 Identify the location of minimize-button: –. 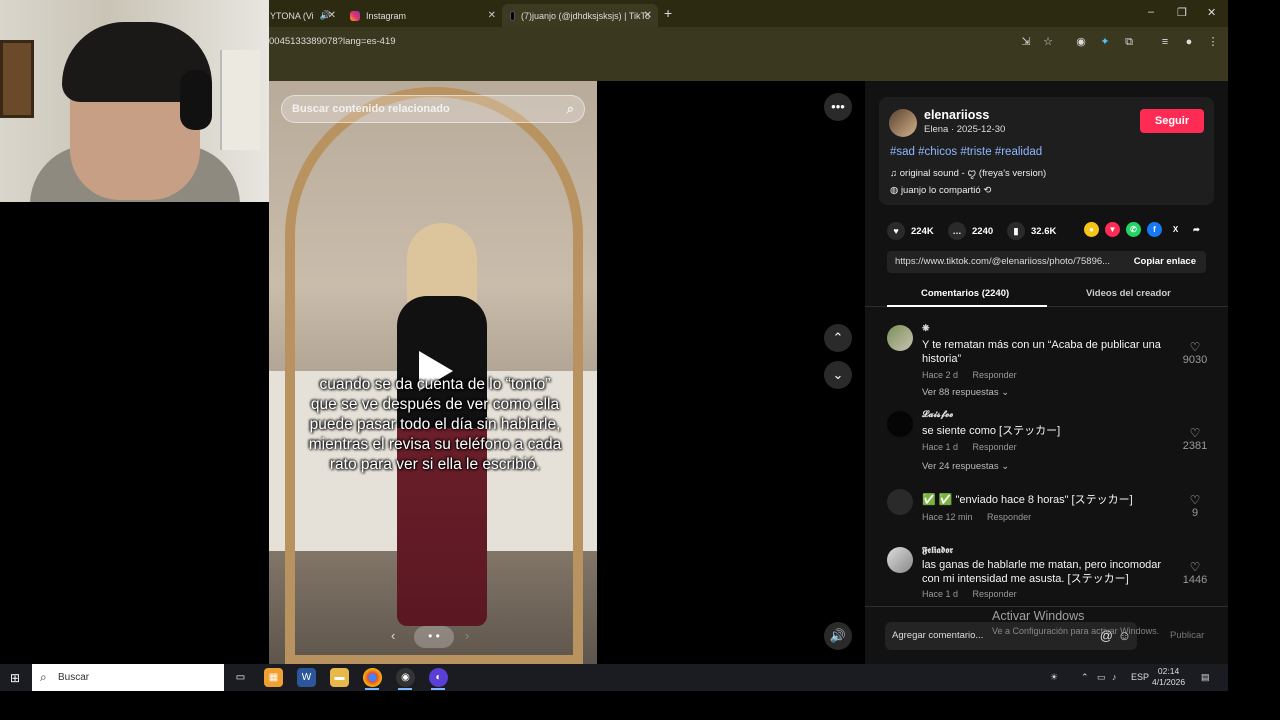
(1151, 12).